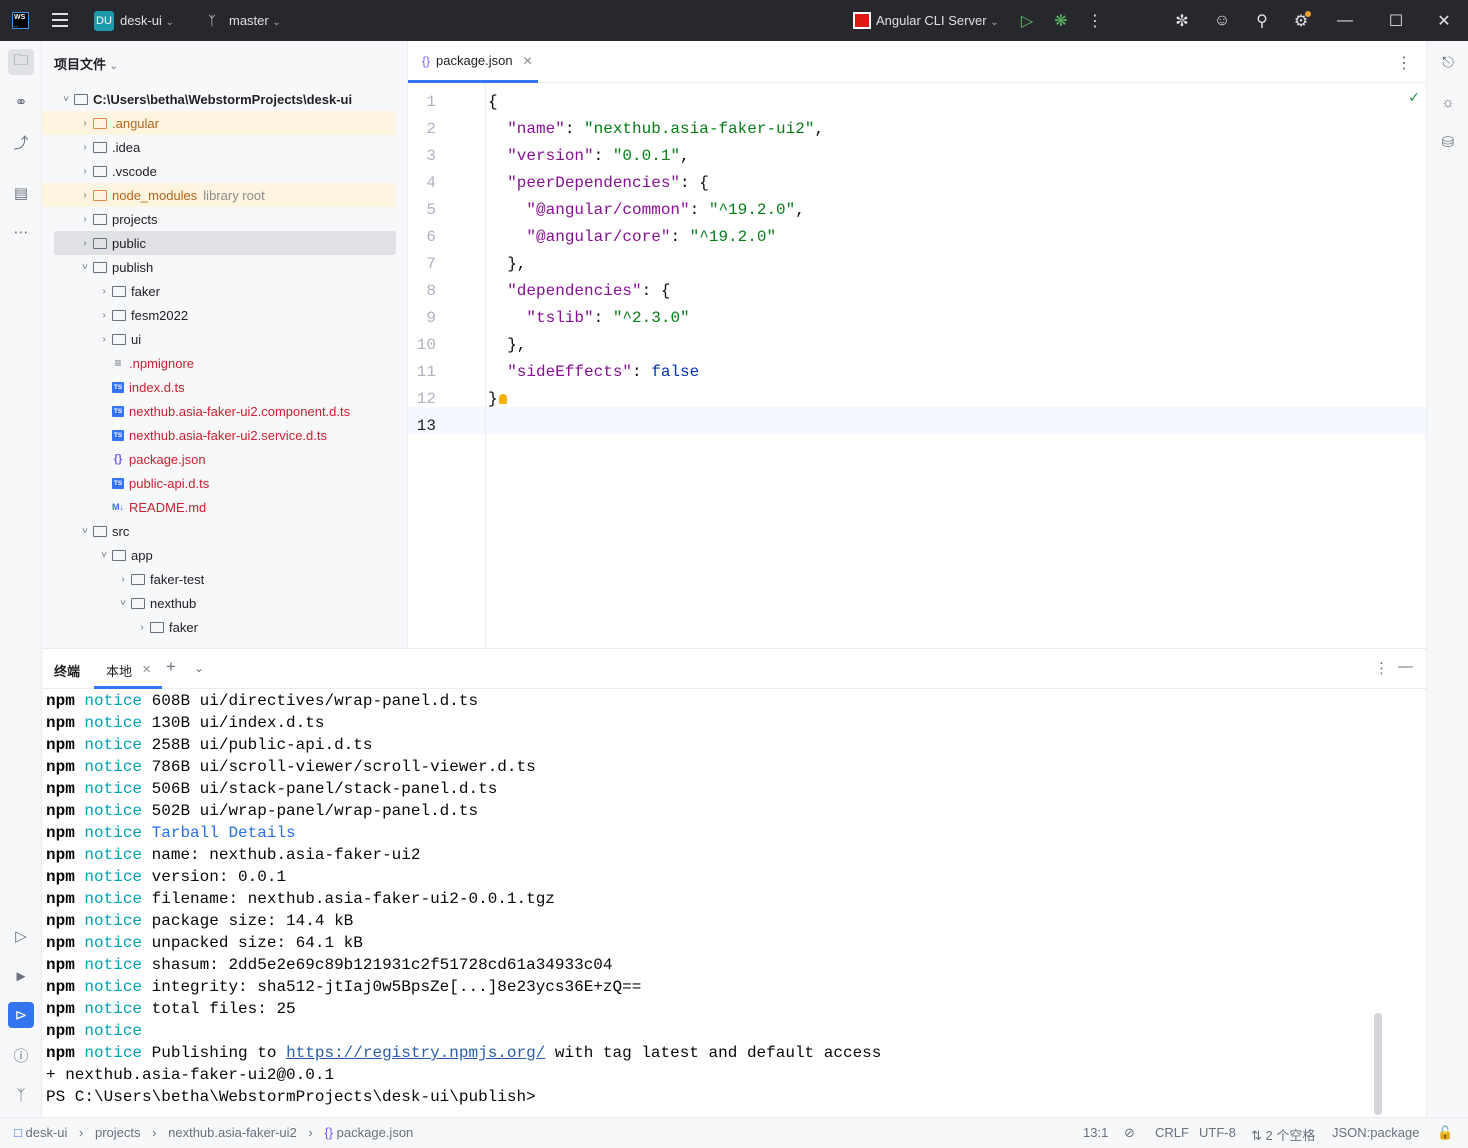  I want to click on tree-item: M↓ README.md, so click(219, 507).